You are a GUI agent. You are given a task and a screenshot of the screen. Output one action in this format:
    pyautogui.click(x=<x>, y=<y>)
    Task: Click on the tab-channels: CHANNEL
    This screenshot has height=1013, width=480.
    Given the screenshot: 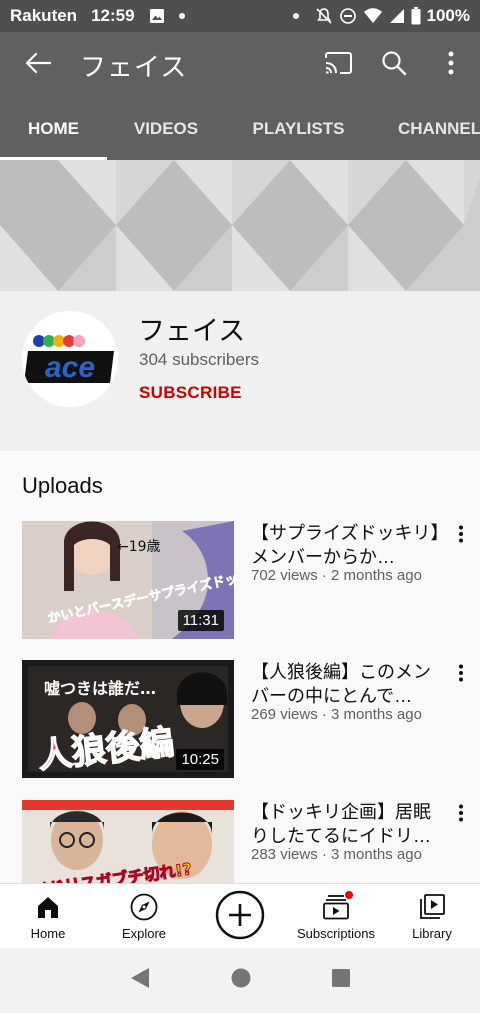 What is the action you would take?
    pyautogui.click(x=426, y=129)
    